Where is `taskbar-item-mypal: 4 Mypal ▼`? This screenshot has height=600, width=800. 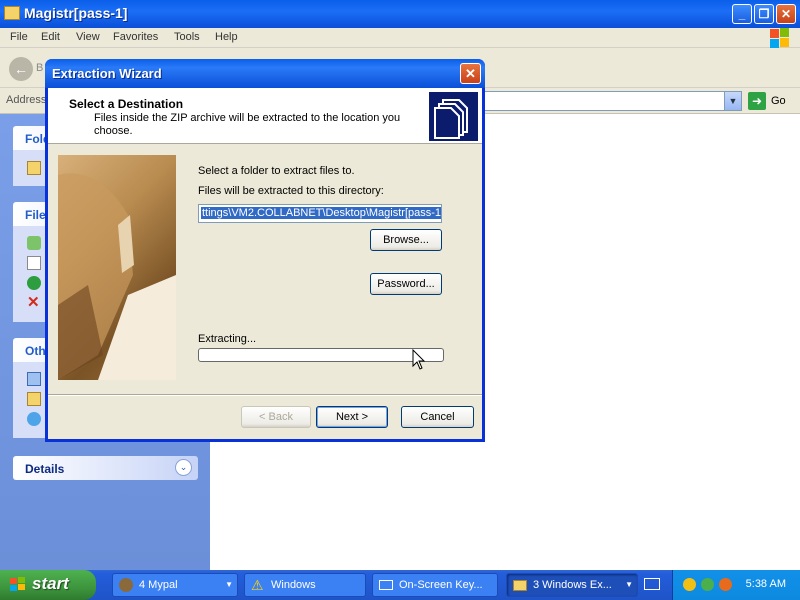 taskbar-item-mypal: 4 Mypal ▼ is located at coordinates (175, 585).